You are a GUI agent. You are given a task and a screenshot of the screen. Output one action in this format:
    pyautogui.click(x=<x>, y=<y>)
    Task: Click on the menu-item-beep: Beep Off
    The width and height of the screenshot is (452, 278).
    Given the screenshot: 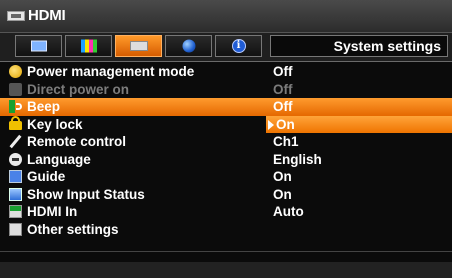 What is the action you would take?
    pyautogui.click(x=226, y=107)
    